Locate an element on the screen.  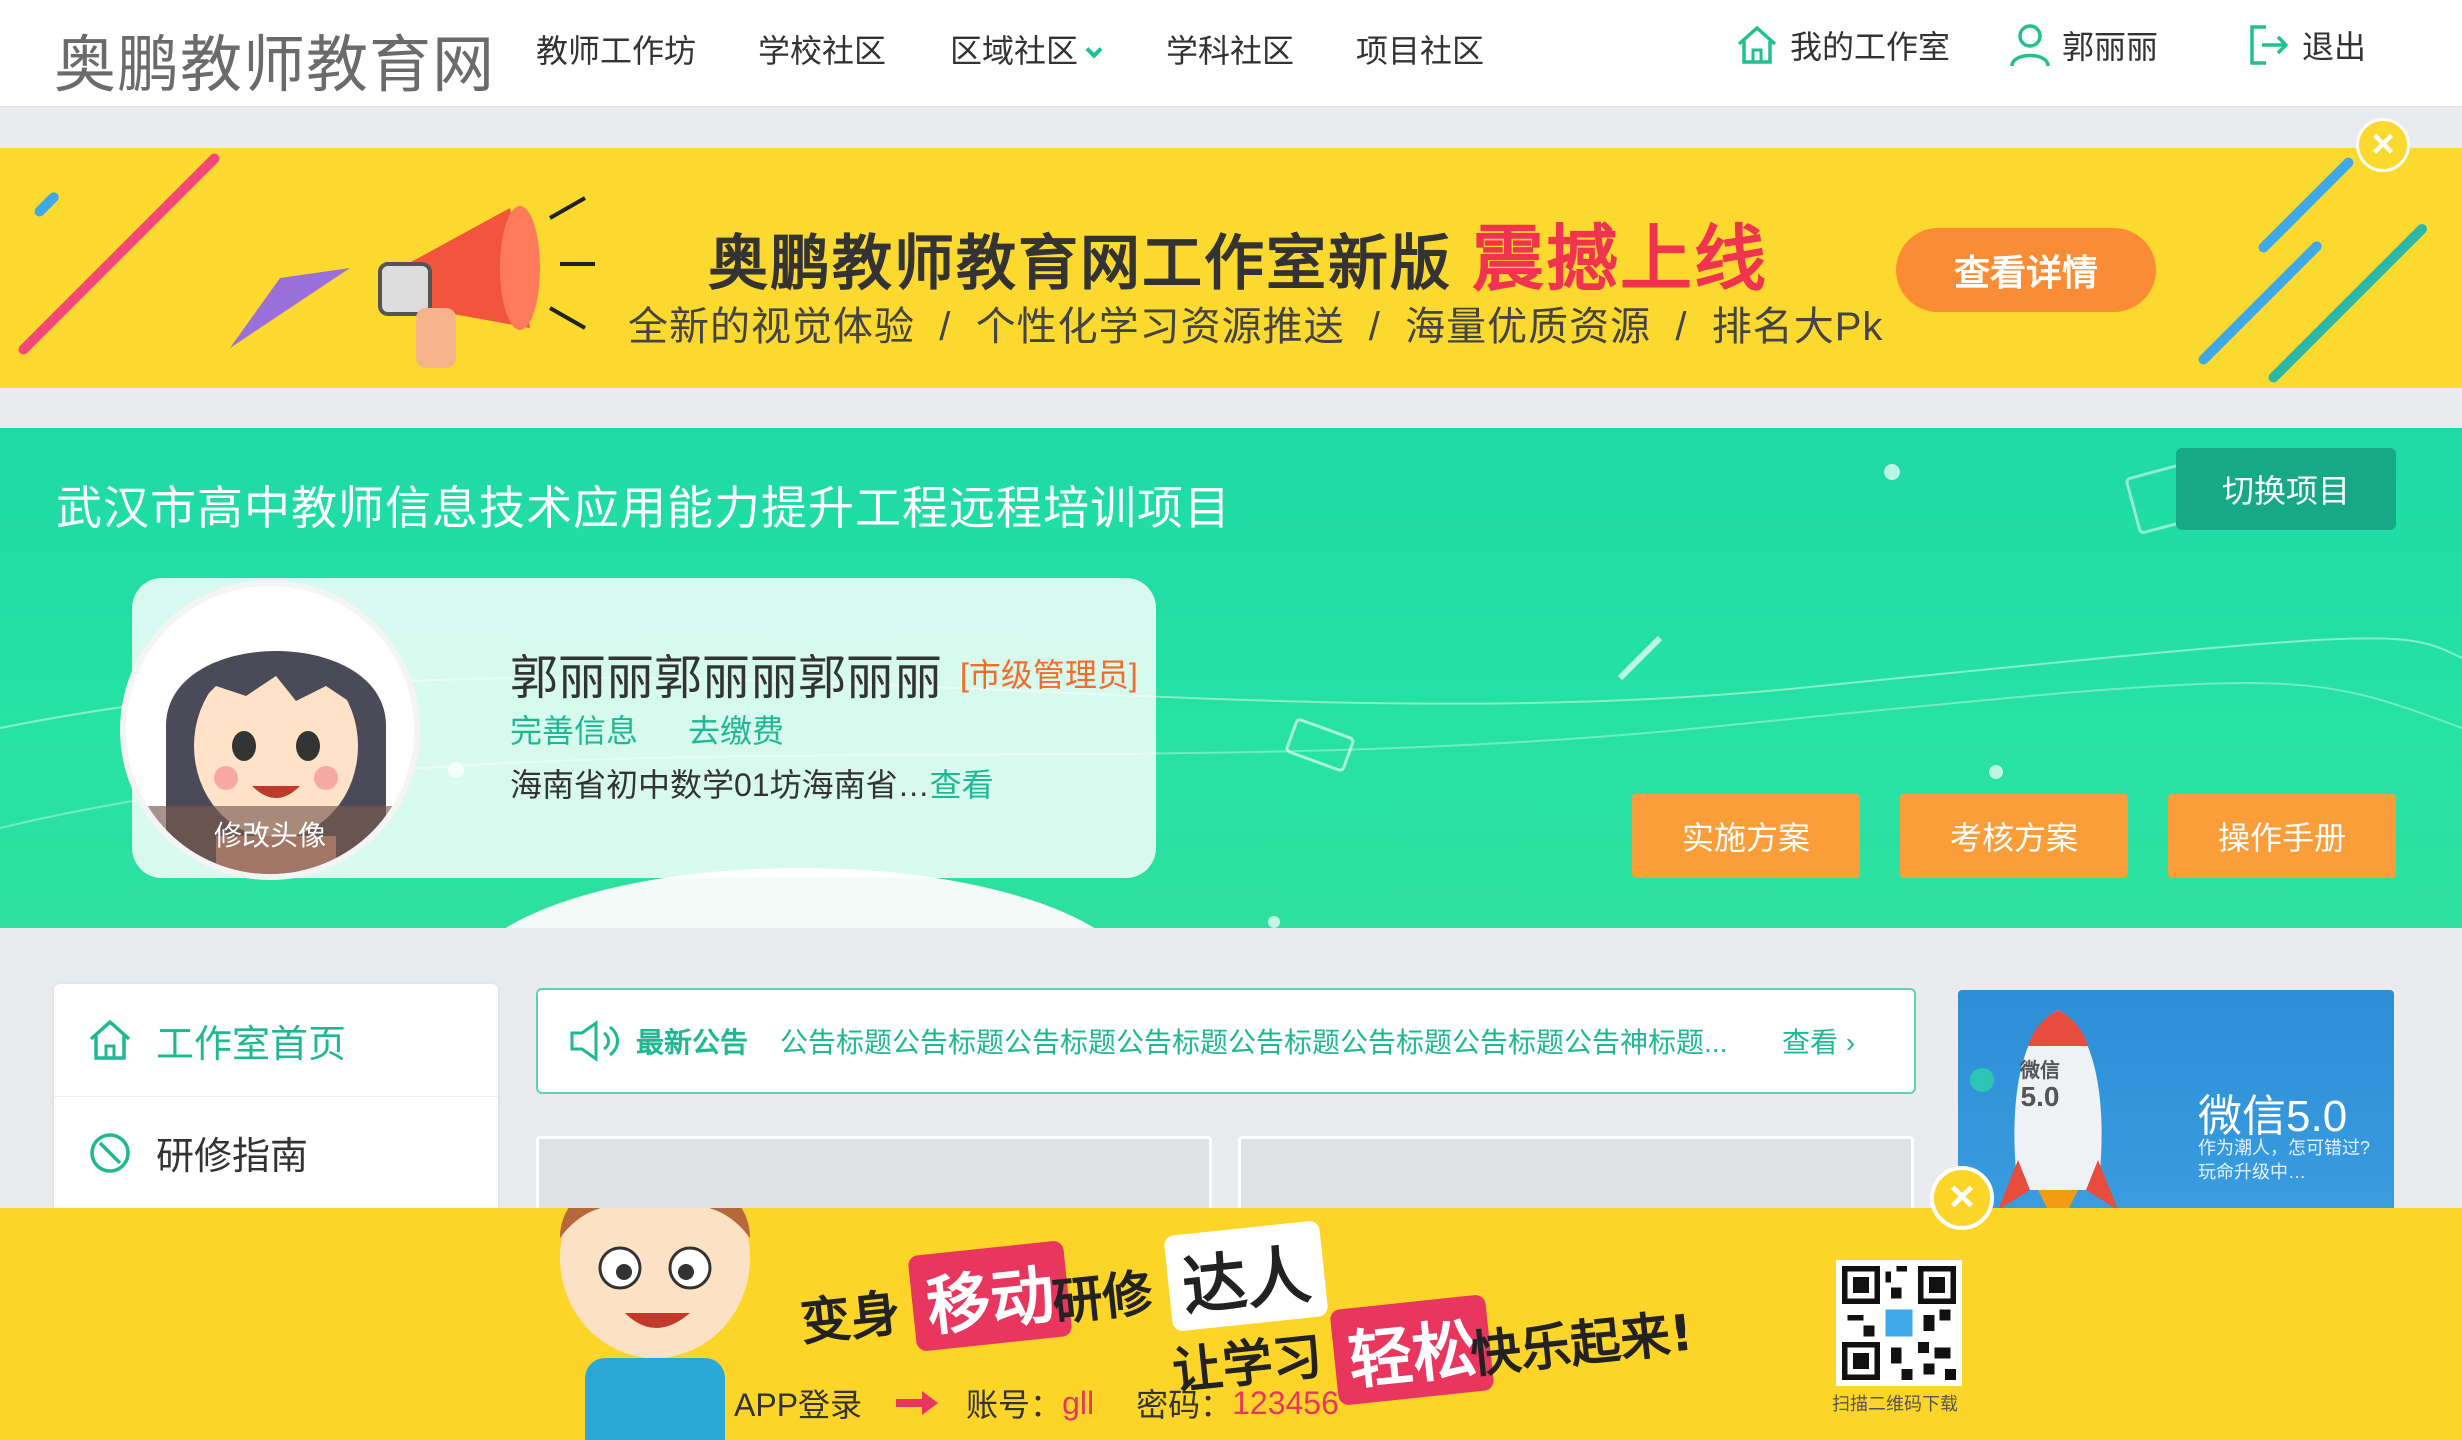
sidebar-item-studio-home: 工作室首页 is located at coordinates (276, 1040).